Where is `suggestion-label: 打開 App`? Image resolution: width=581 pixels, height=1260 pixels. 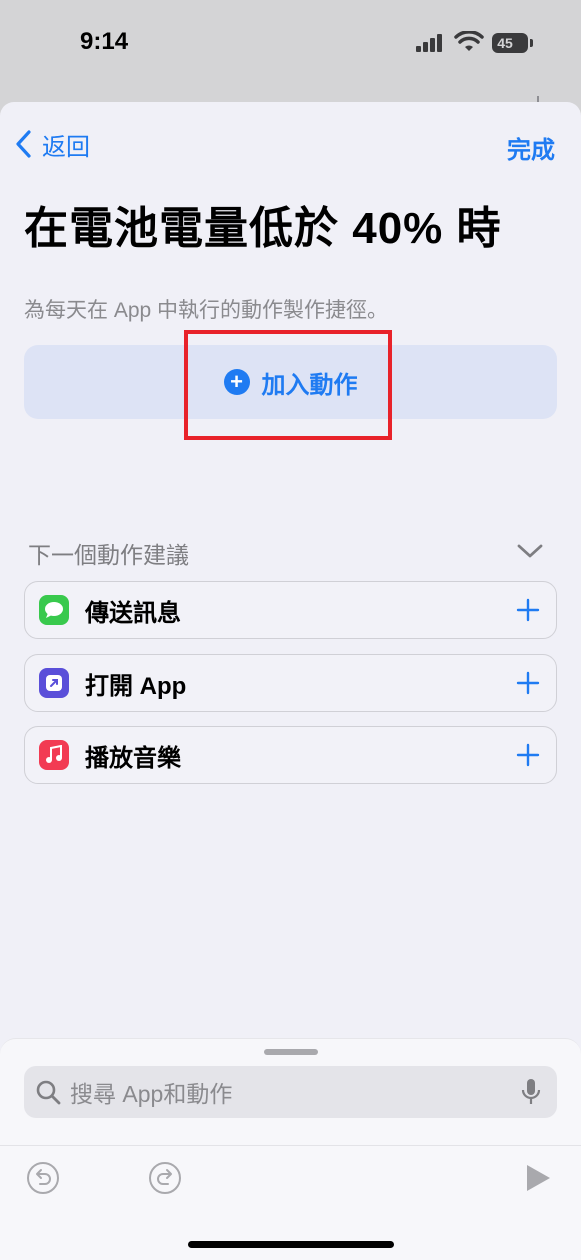
suggestion-label: 打開 App is located at coordinates (136, 686).